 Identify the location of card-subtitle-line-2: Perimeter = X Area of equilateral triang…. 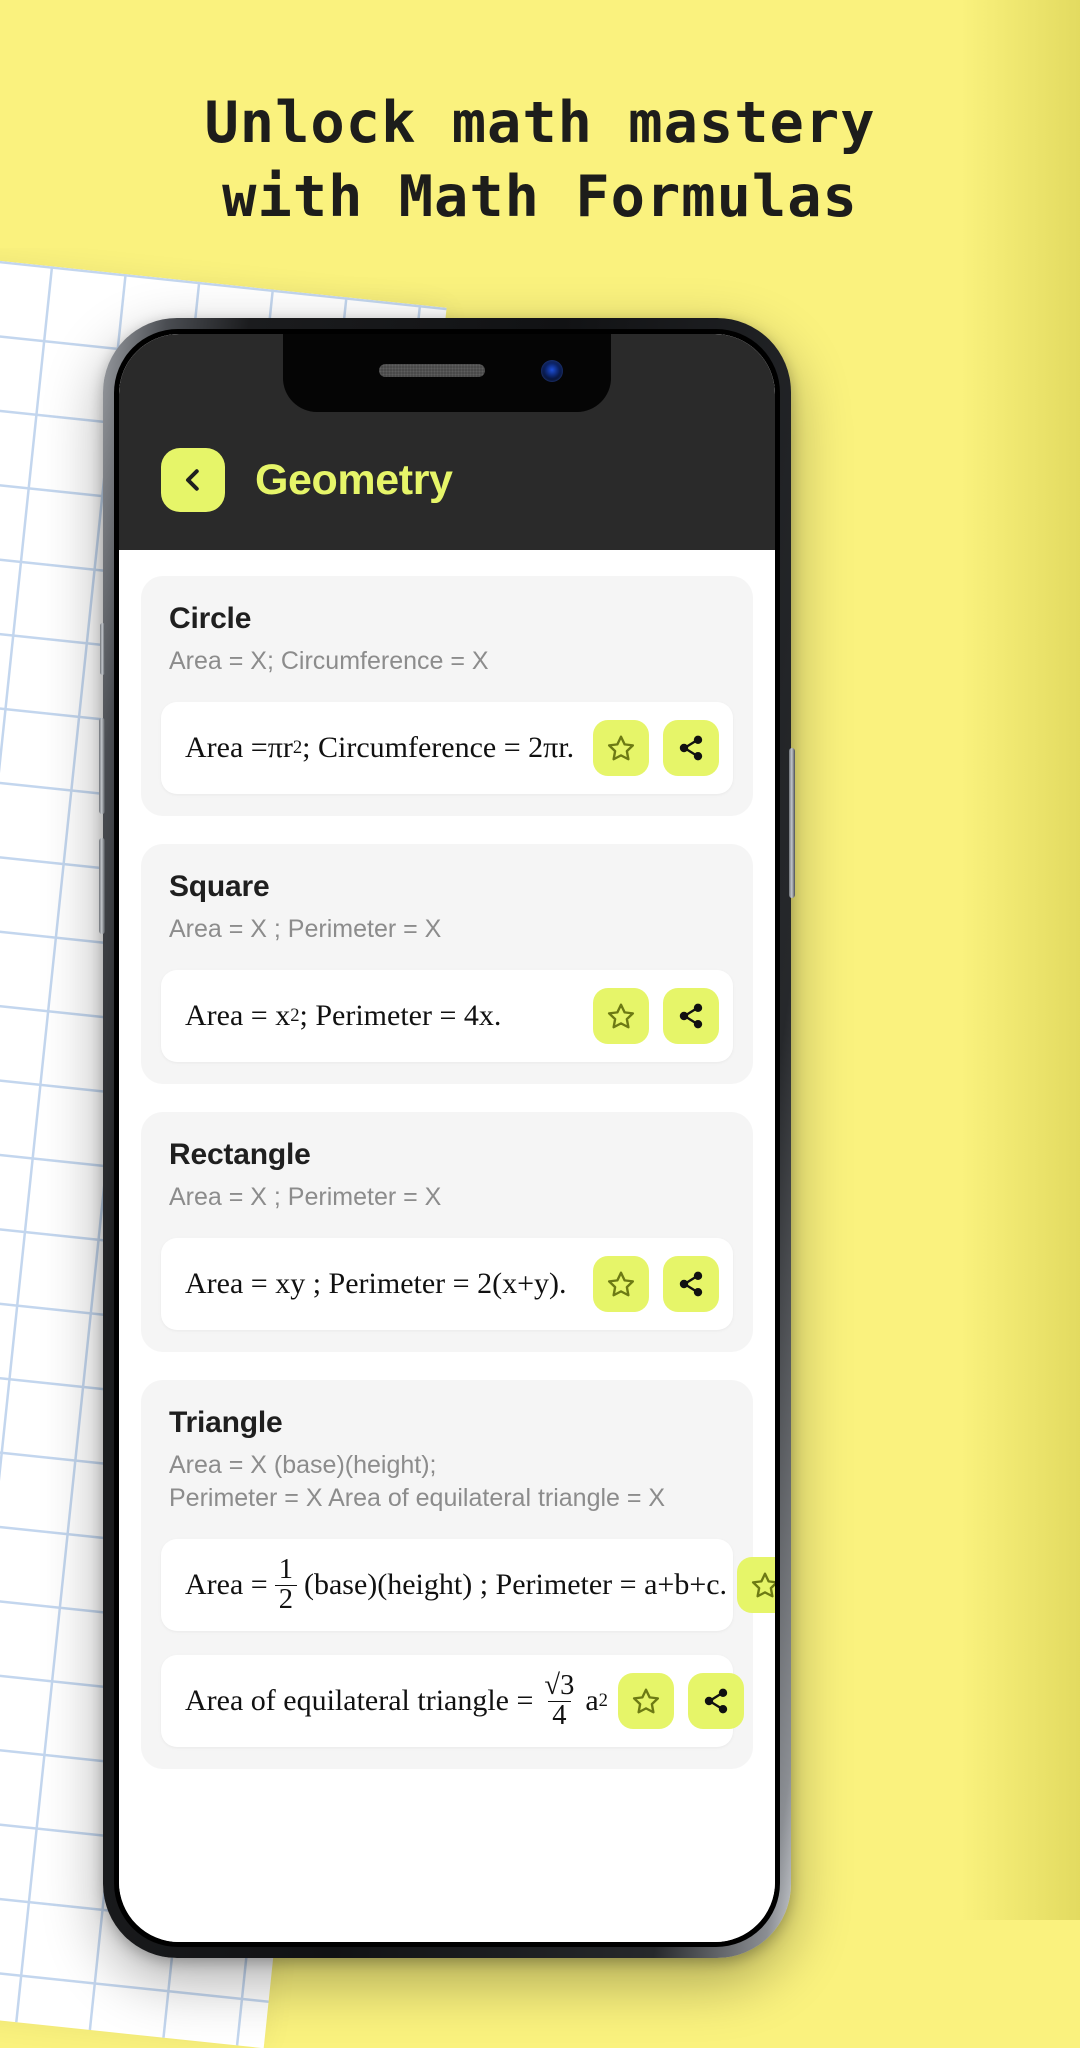
(417, 1498).